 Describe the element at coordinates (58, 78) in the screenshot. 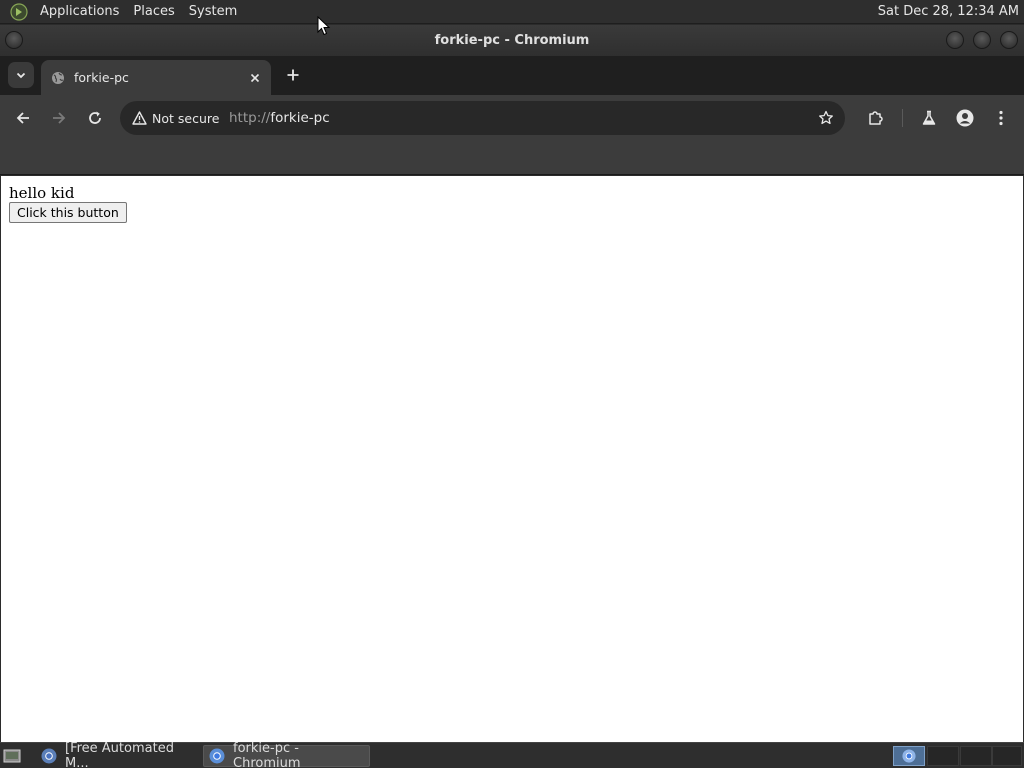

I see `globe-icon` at that location.